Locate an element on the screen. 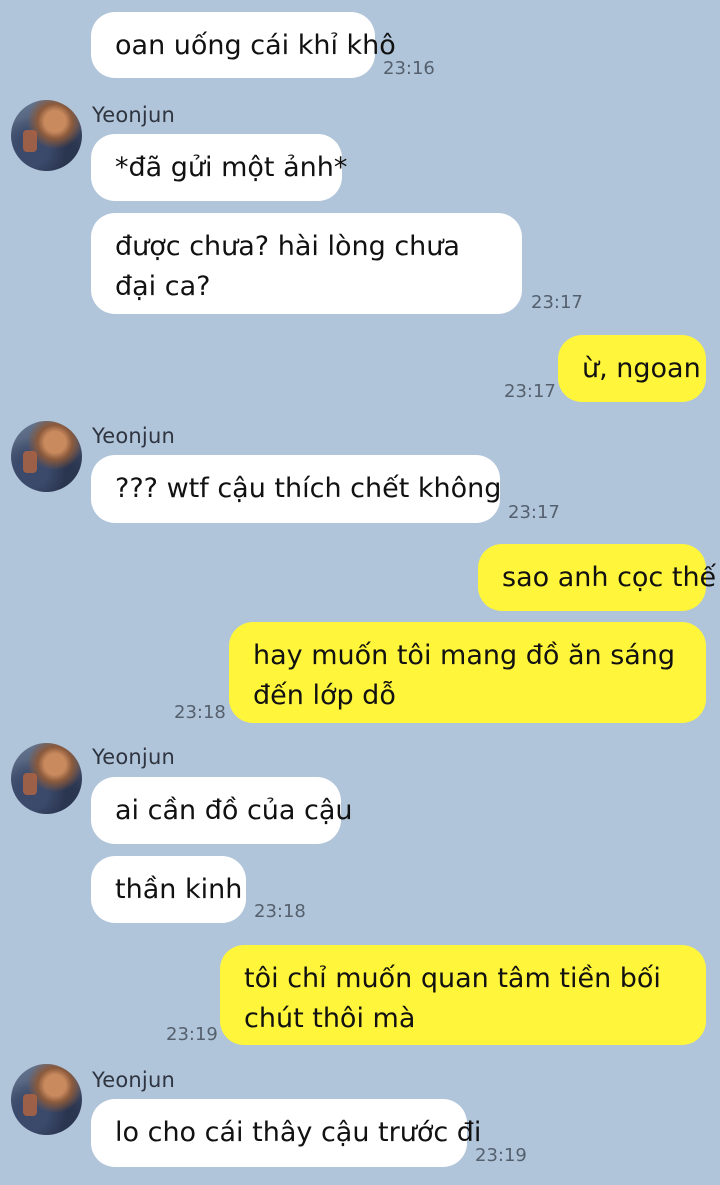 This screenshot has width=720, height=1185. message-bubble-outgoing: hay muốn tôi mang đồ ăn sáng đến lớp dỗ is located at coordinates (467, 672).